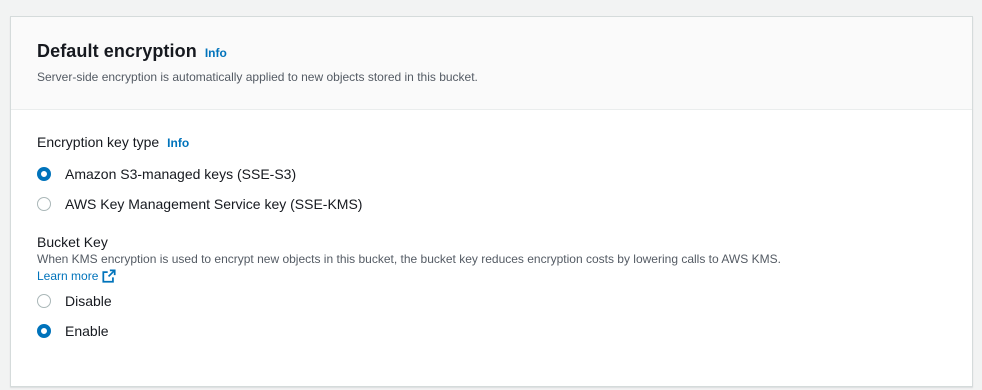 The image size is (982, 390). What do you see at coordinates (504, 174) in the screenshot?
I see `radio-option-sse-s3: Amazon S3-managed keys (SSE-S3)` at bounding box center [504, 174].